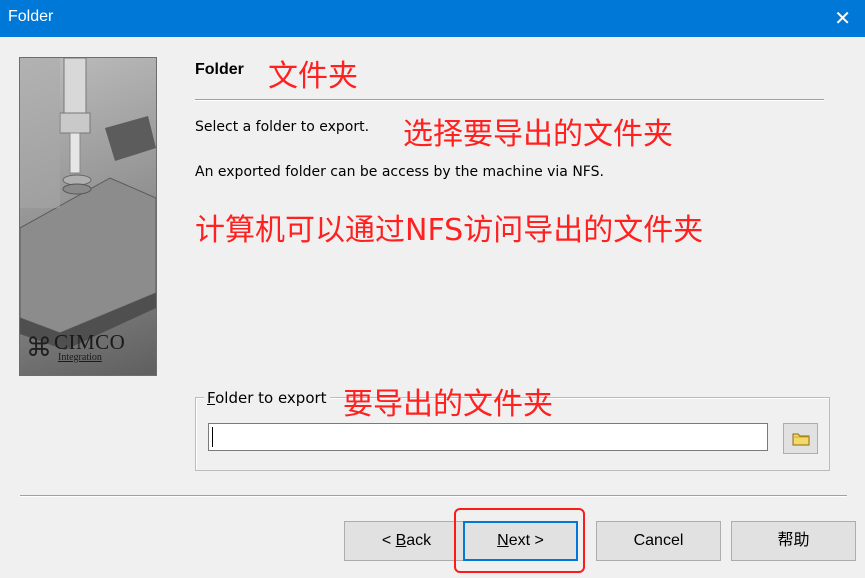 The image size is (865, 578). What do you see at coordinates (313, 76) in the screenshot?
I see `annotation-heading: 文件夹` at bounding box center [313, 76].